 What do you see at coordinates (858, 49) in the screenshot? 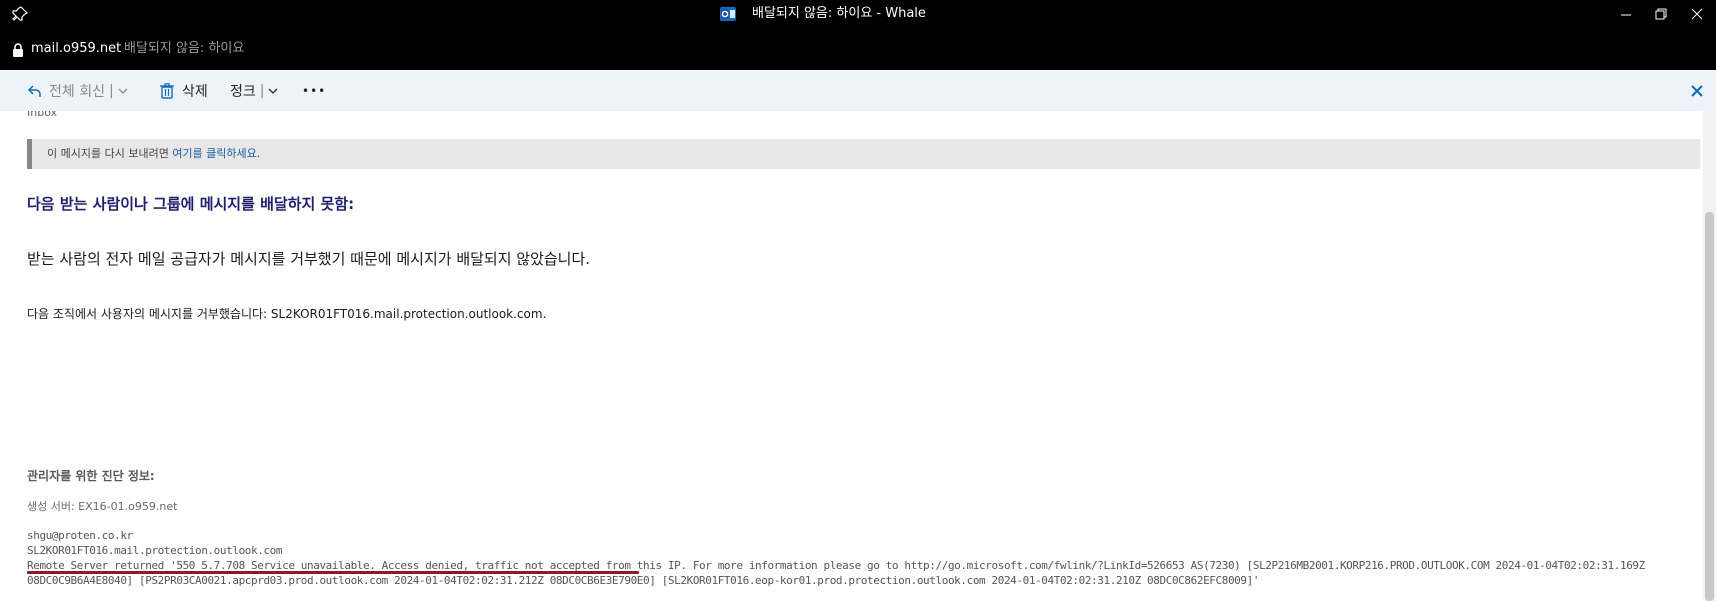
I see `address-bar: mail.o959.net 배달되지 않음: 하이요` at bounding box center [858, 49].